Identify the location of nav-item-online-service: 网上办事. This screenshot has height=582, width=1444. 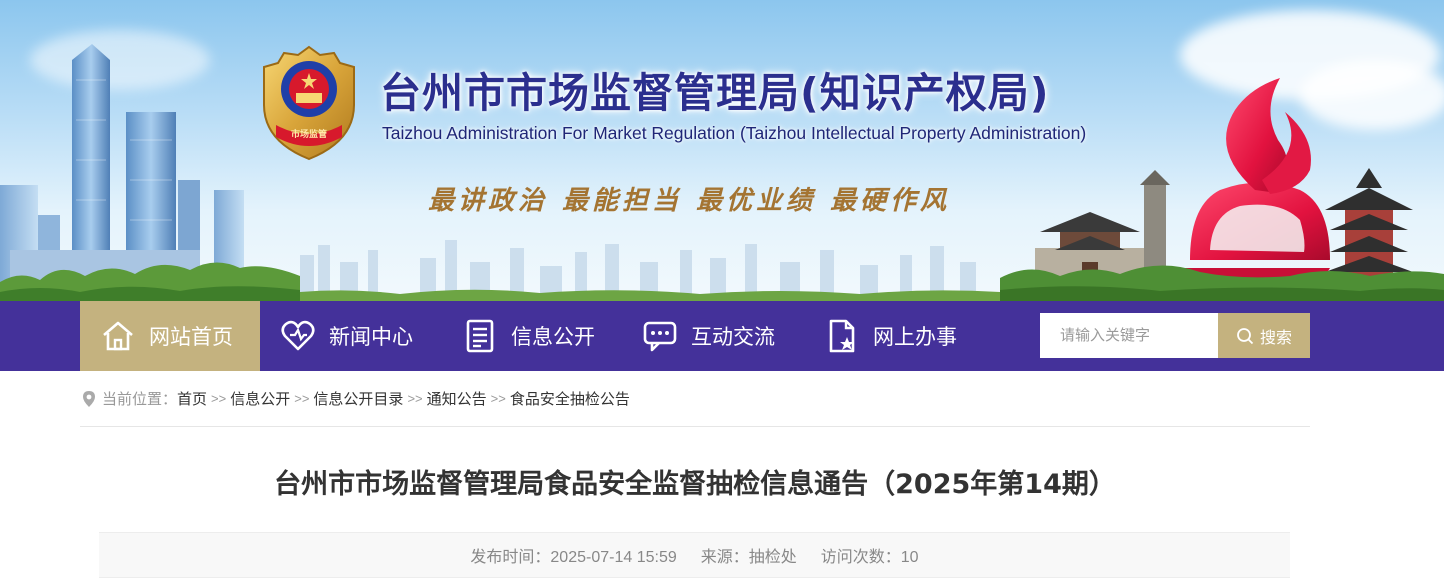
(890, 336).